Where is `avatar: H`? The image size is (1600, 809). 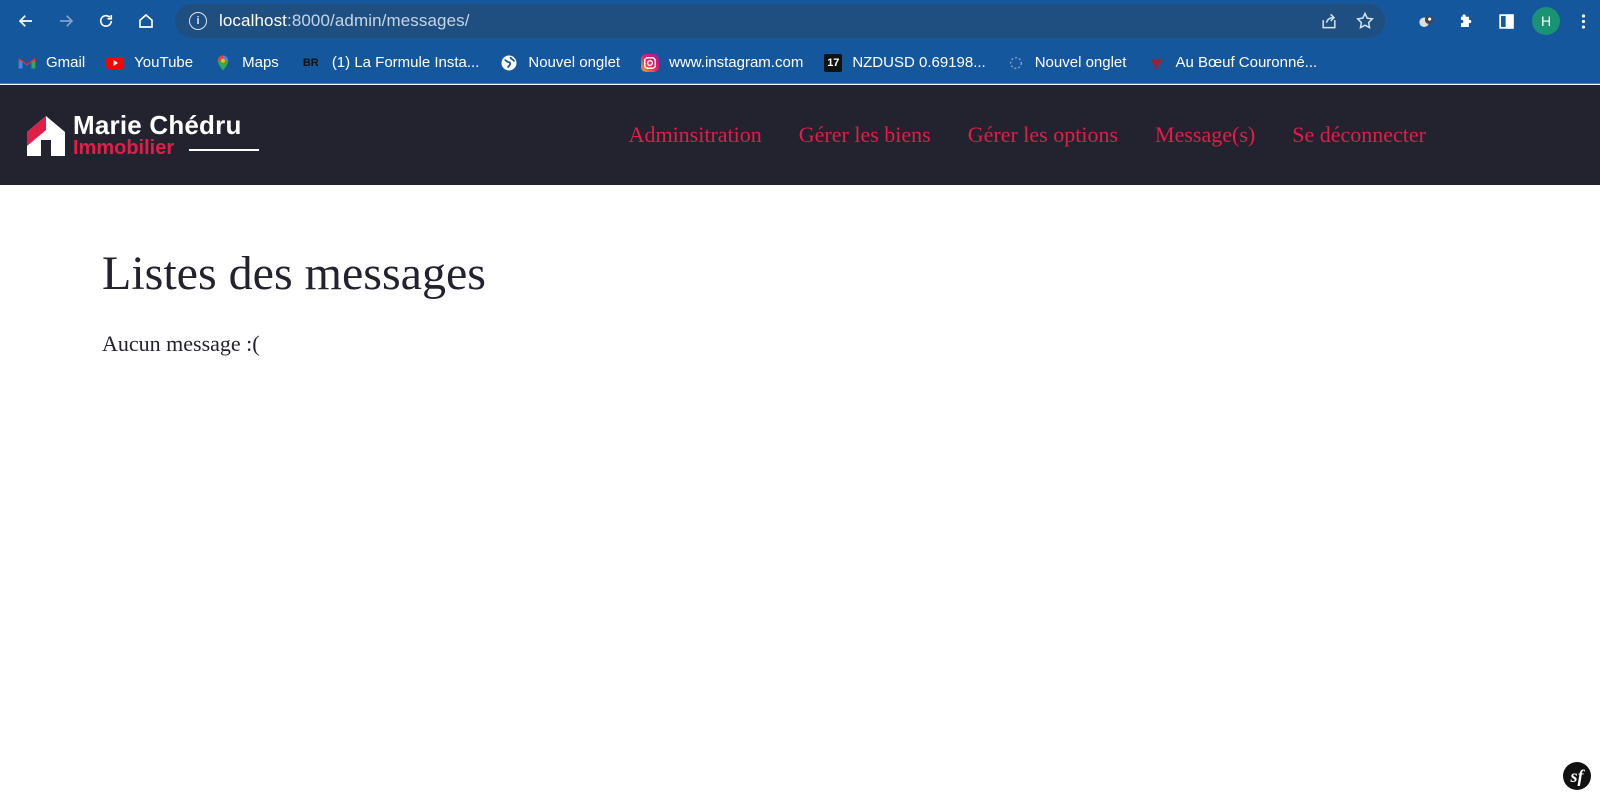 avatar: H is located at coordinates (1546, 21).